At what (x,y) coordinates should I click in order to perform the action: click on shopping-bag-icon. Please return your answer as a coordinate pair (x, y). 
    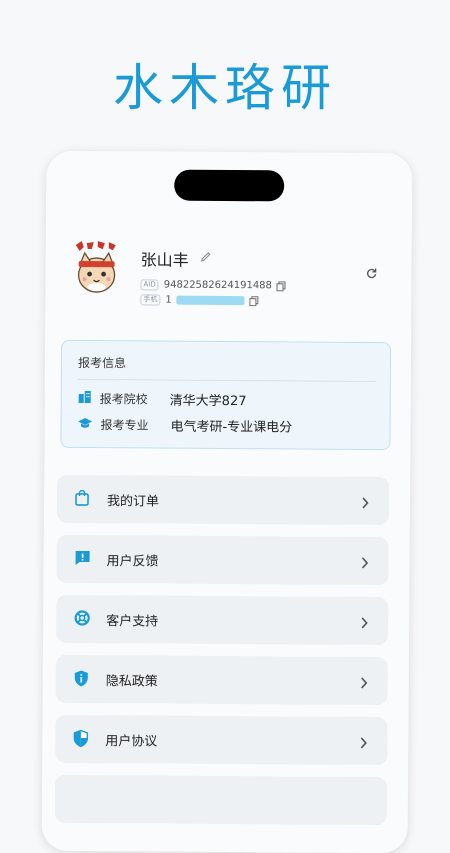
    Looking at the image, I should click on (82, 499).